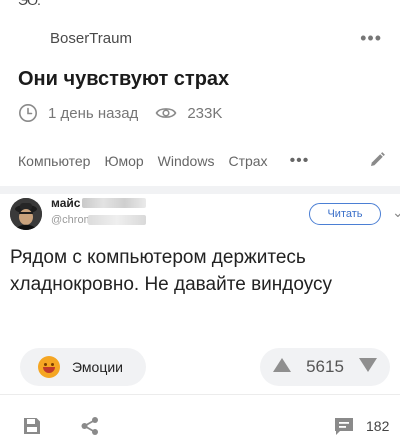  Describe the element at coordinates (186, 161) in the screenshot. I see `tag-item: Windows` at that location.